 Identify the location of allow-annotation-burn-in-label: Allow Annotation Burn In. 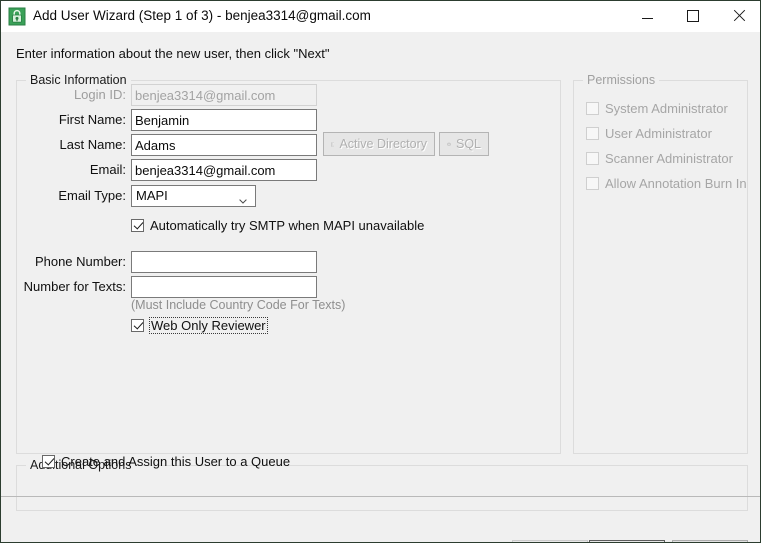
(676, 183).